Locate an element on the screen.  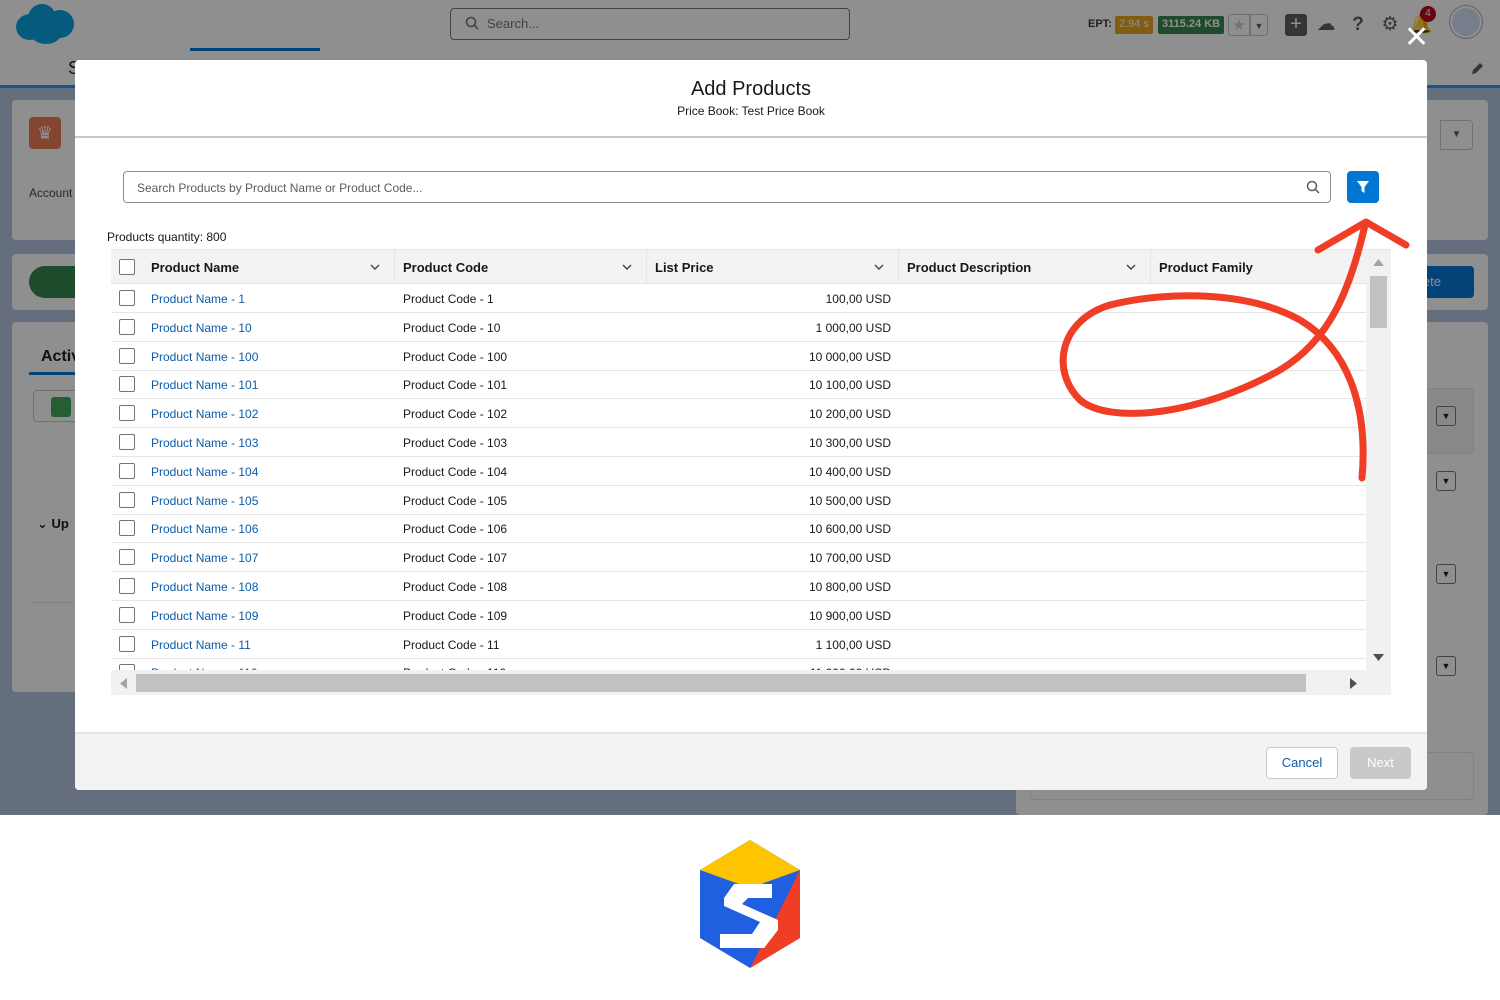
column-list-price: List Price is located at coordinates (773, 267).